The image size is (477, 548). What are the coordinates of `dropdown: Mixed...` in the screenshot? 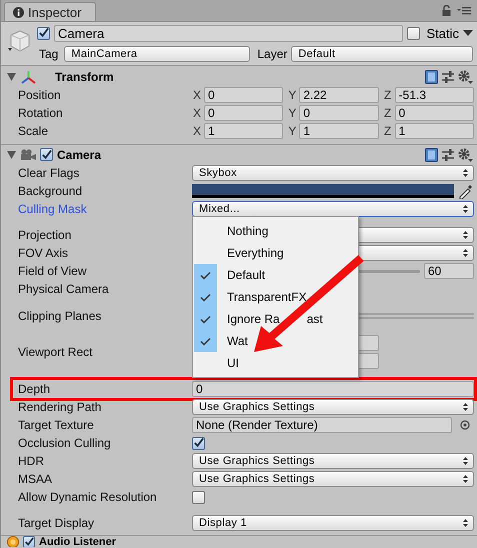 It's located at (333, 209).